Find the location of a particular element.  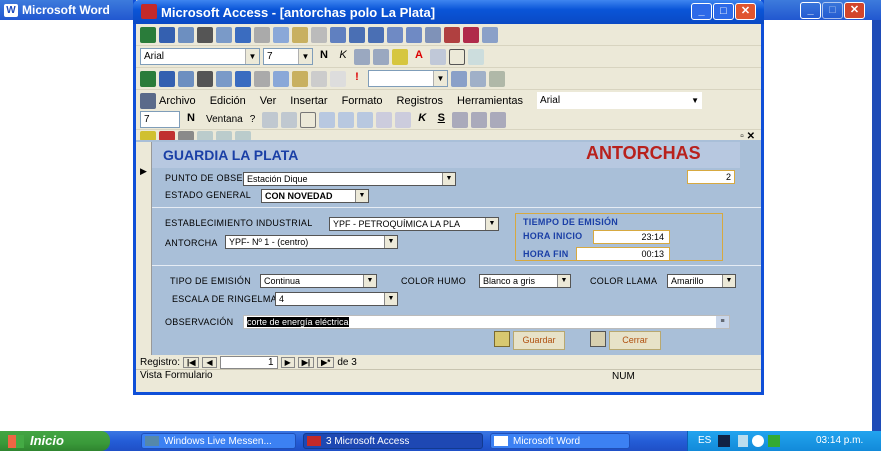

word-maximize-button: □ is located at coordinates (832, 10).